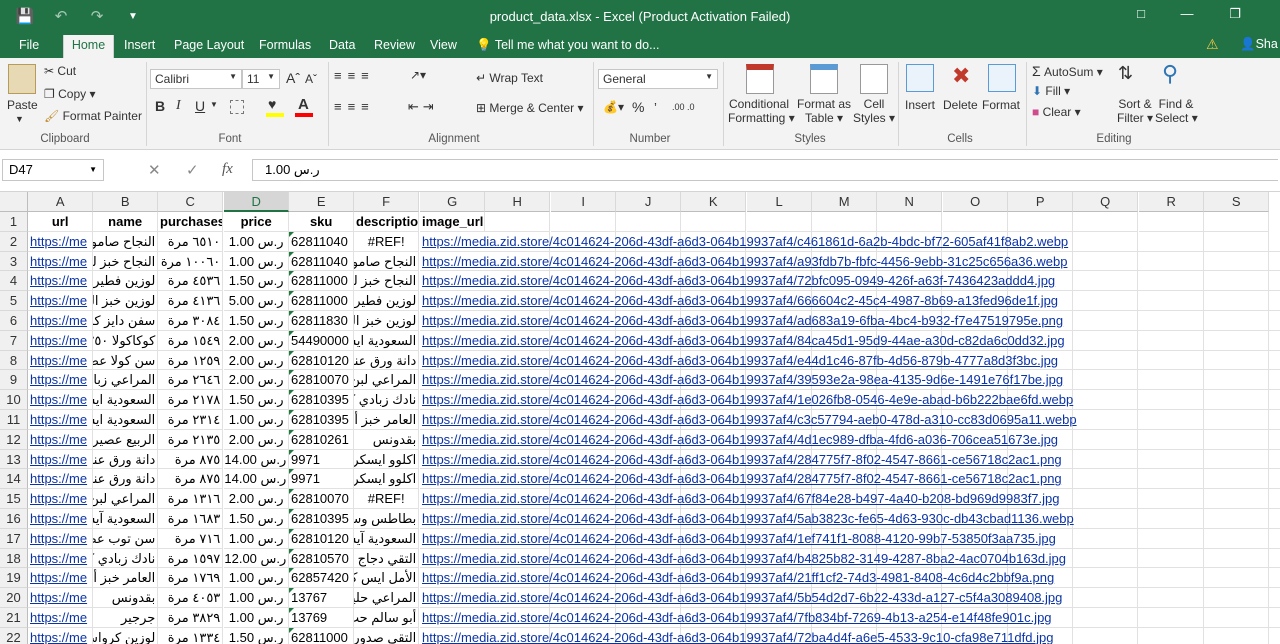  What do you see at coordinates (453, 222) in the screenshot?
I see `header-cell-image_url: image_url` at bounding box center [453, 222].